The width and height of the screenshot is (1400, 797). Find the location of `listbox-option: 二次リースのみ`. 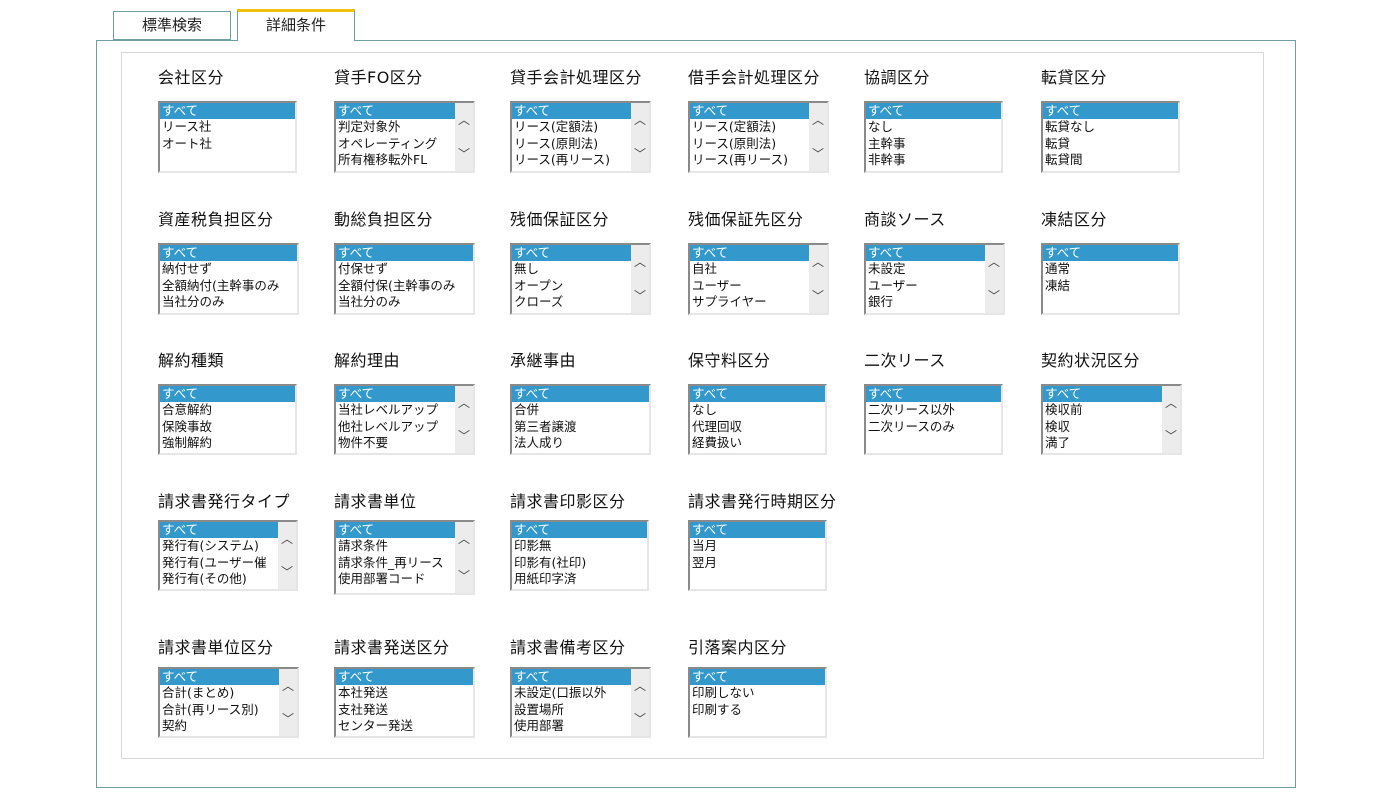

listbox-option: 二次リースのみ is located at coordinates (933, 427).